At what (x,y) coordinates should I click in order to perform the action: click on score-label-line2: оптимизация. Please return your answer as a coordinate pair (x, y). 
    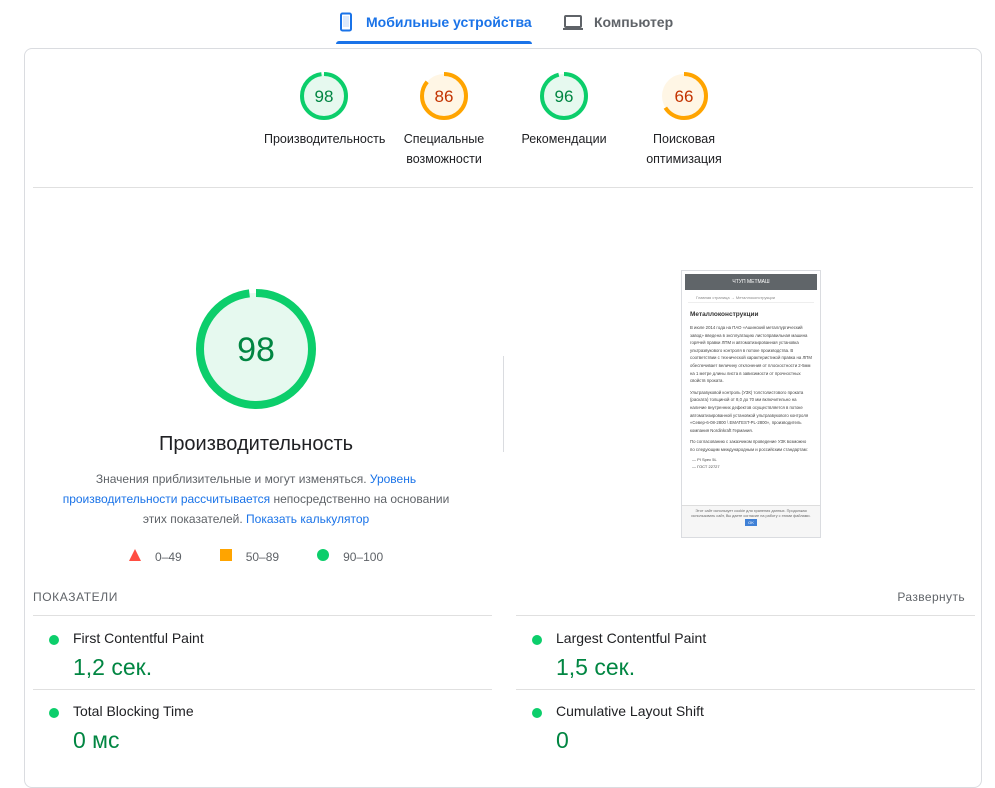
    Looking at the image, I should click on (684, 159).